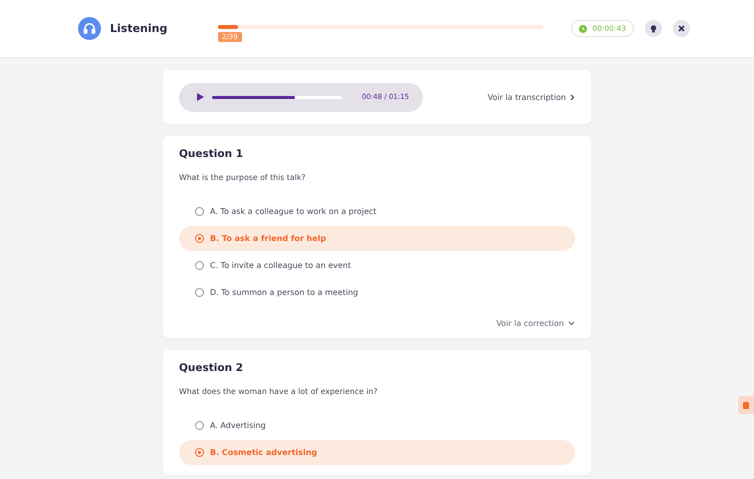 This screenshot has height=479, width=754. What do you see at coordinates (377, 265) in the screenshot?
I see `answer-option: C. To invite a colleague to an event` at bounding box center [377, 265].